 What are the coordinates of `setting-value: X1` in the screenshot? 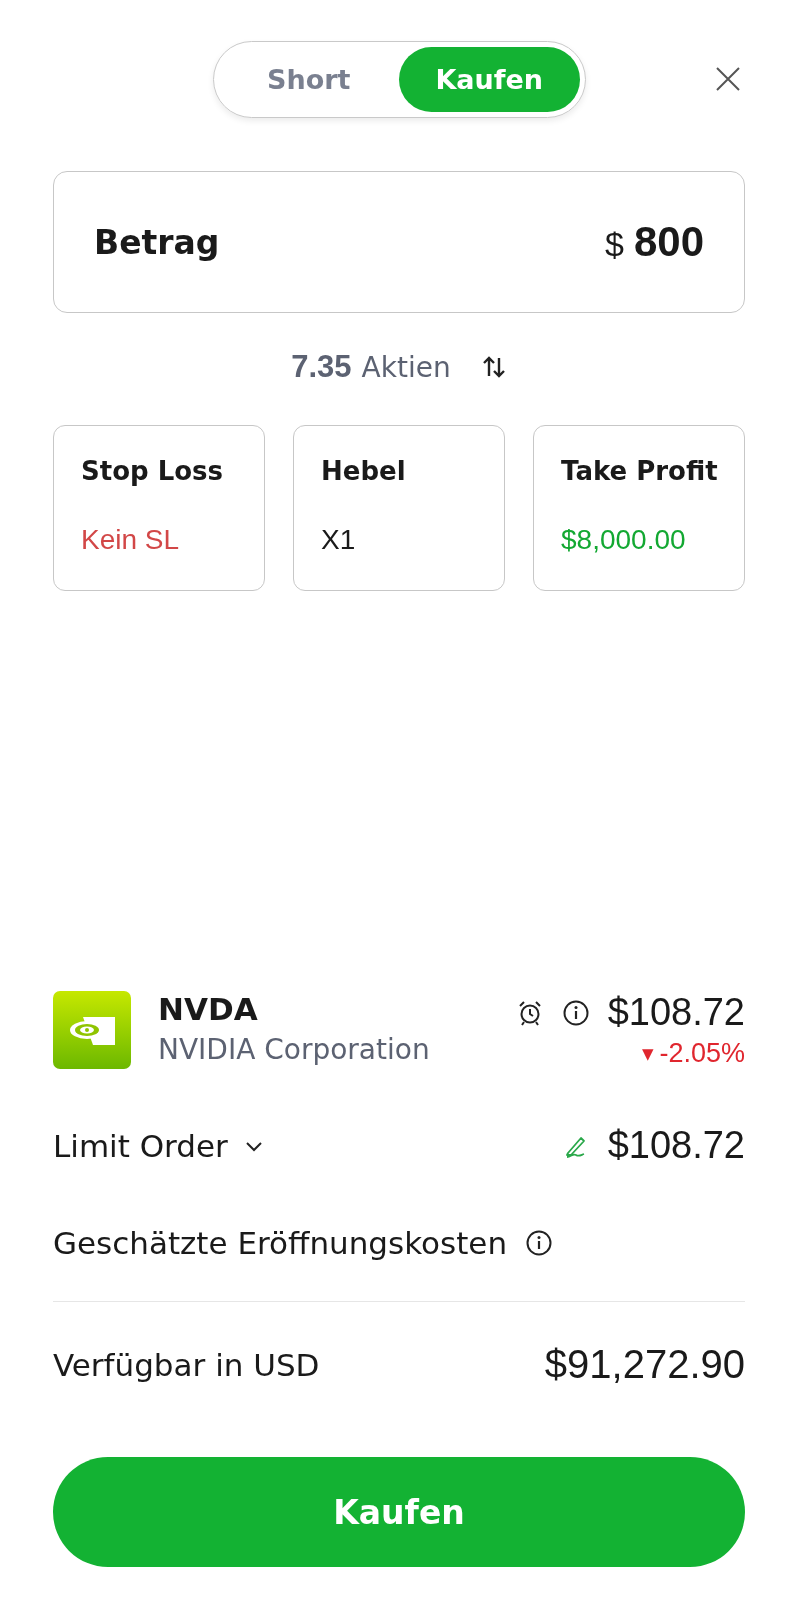 It's located at (339, 540).